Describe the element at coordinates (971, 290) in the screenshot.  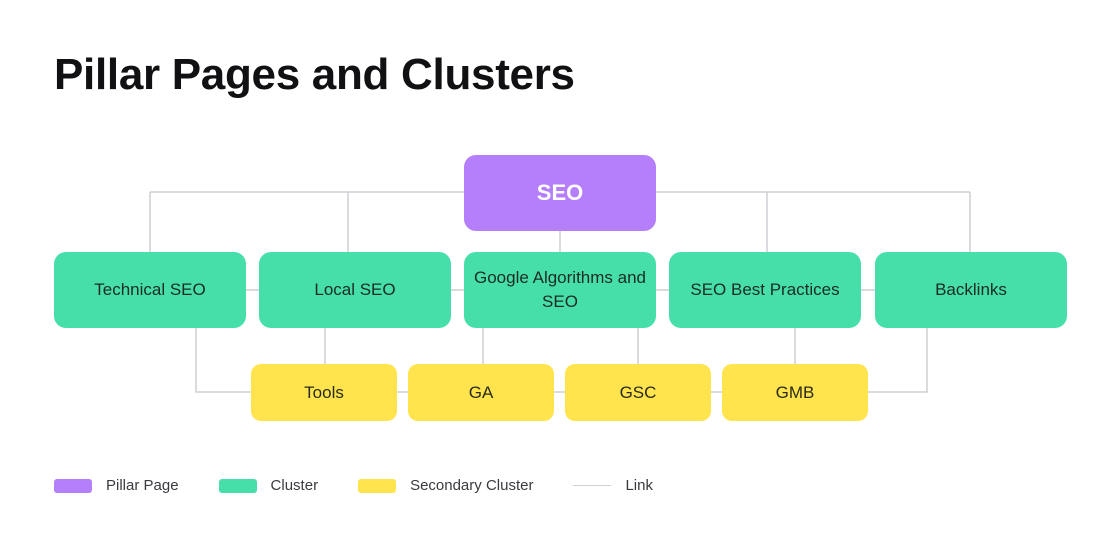
I see `cluster-node-backlinks: Backlinks` at that location.